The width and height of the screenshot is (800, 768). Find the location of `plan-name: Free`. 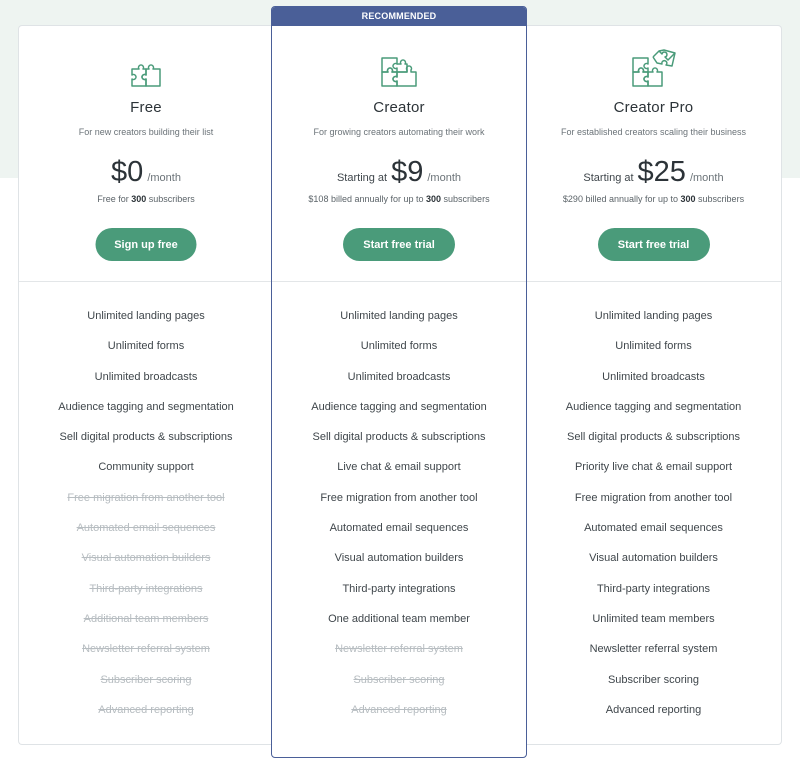

plan-name: Free is located at coordinates (146, 107).